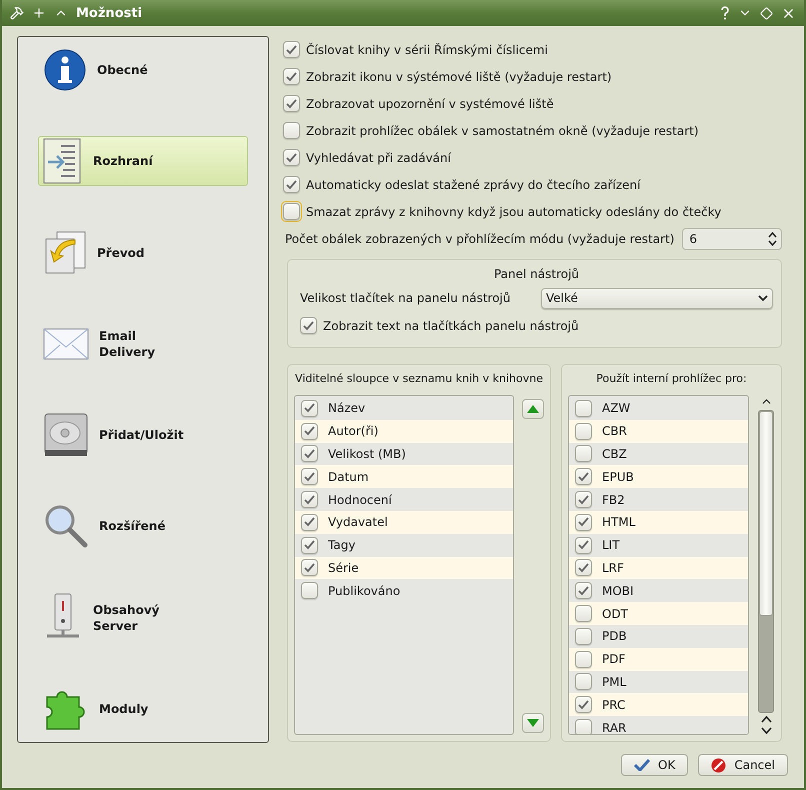 Image resolution: width=806 pixels, height=790 pixels. Describe the element at coordinates (459, 77) in the screenshot. I see `option-label: Zobrazit ikonu v sýstémové liště (vyžaduje restart)` at that location.